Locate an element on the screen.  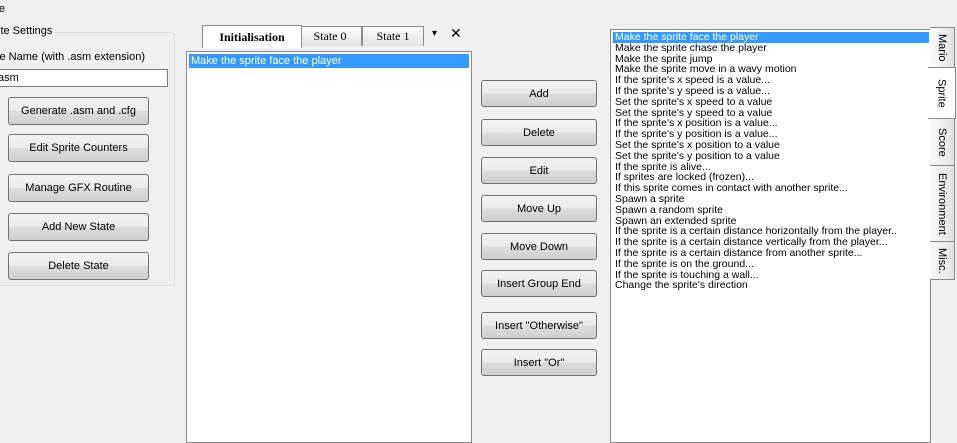
command-item: Make the sprite chase the player is located at coordinates (771, 48).